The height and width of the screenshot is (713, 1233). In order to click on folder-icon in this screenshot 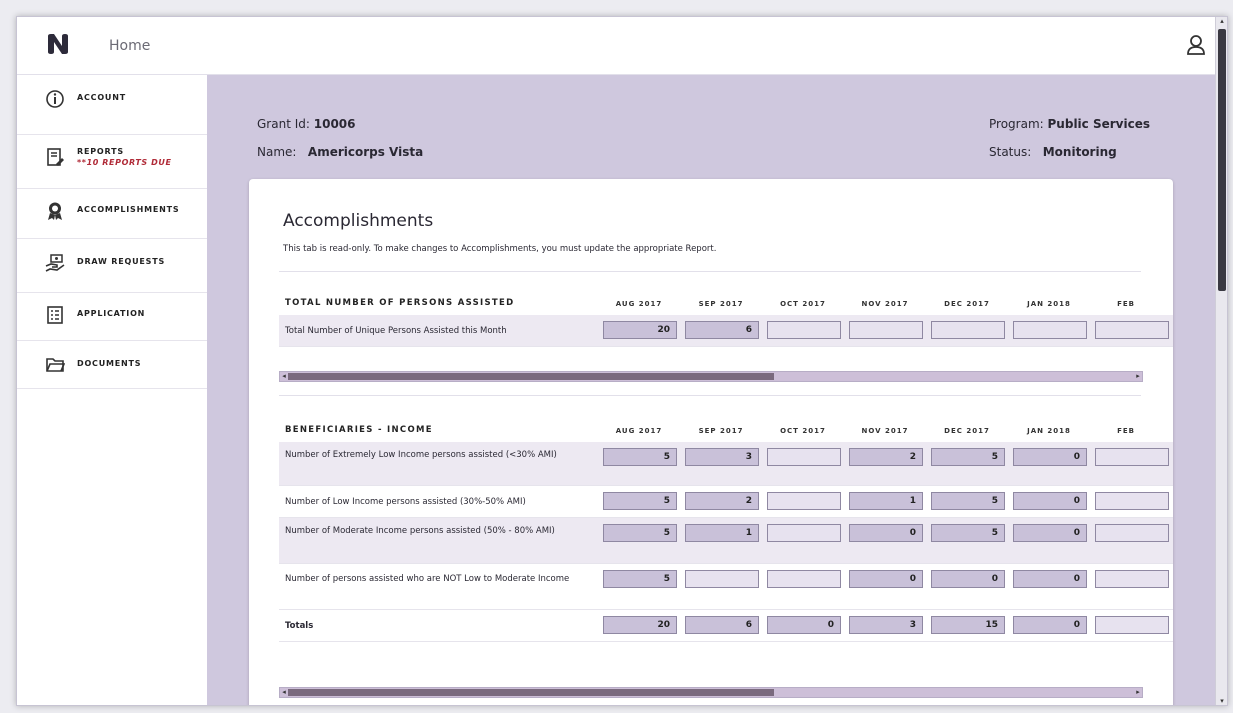, I will do `click(55, 365)`.